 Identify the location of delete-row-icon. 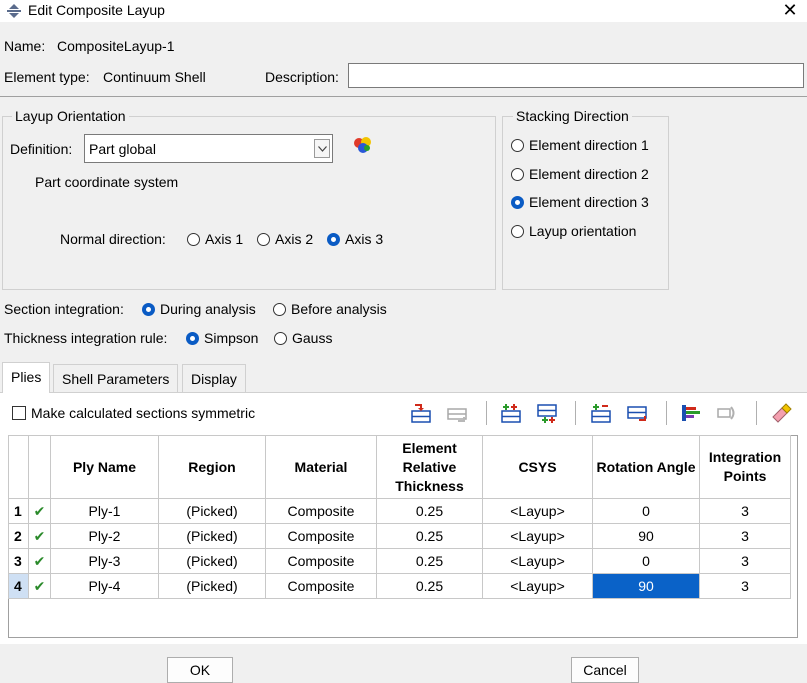
(637, 413).